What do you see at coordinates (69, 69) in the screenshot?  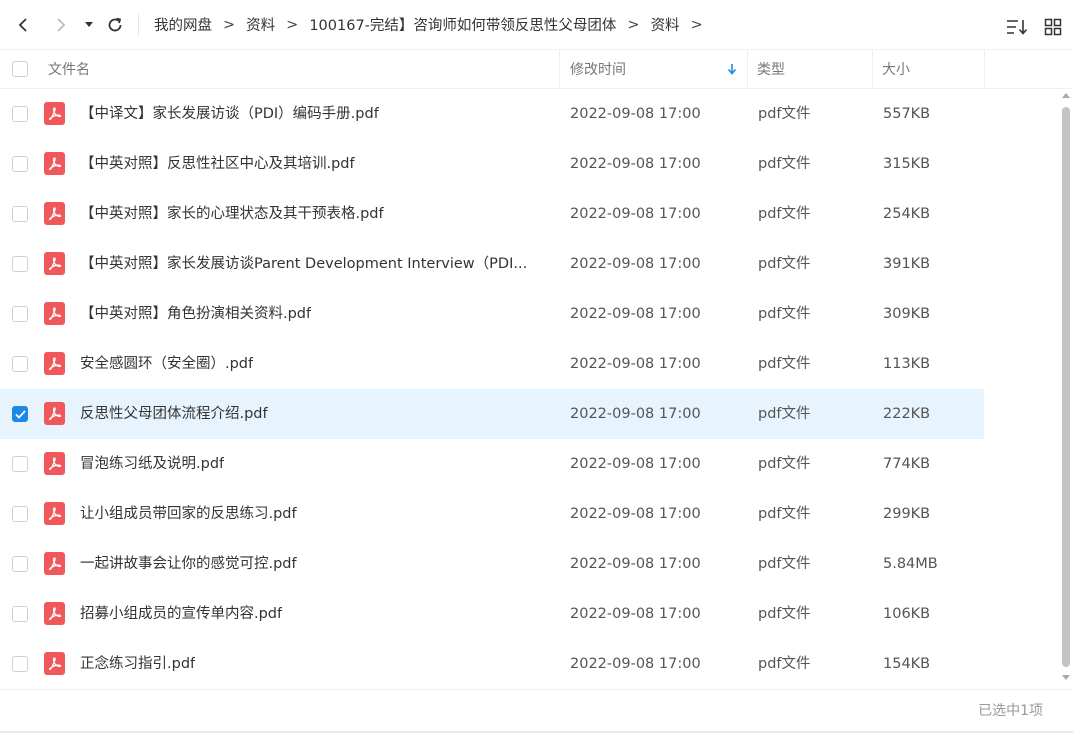 I see `column-header-name: 文件名` at bounding box center [69, 69].